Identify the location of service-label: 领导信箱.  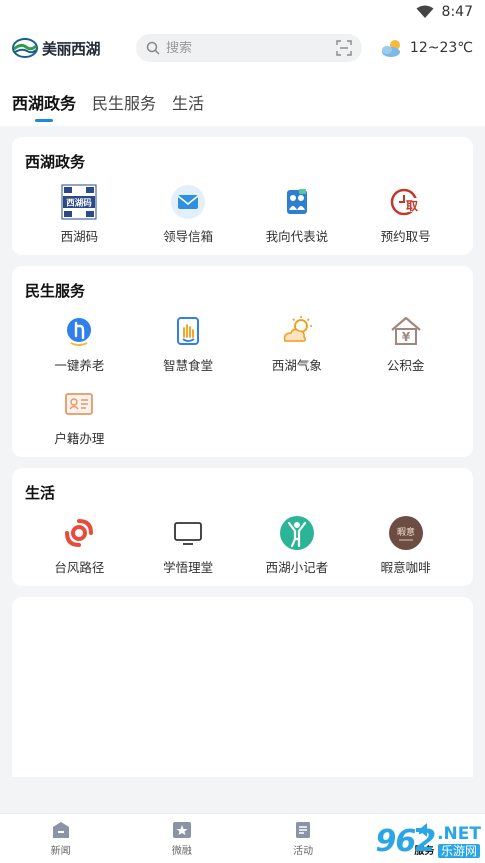
(188, 236).